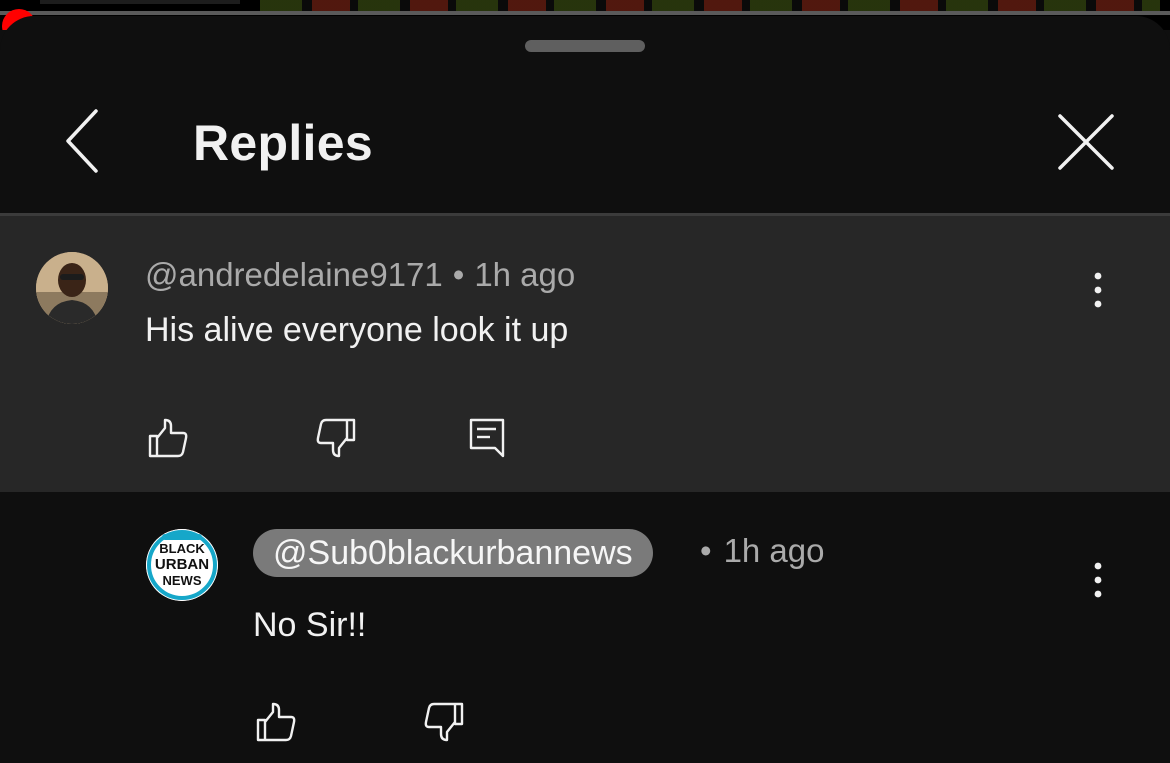 The image size is (1170, 763). What do you see at coordinates (585, 19) in the screenshot?
I see `video-progress-bar` at bounding box center [585, 19].